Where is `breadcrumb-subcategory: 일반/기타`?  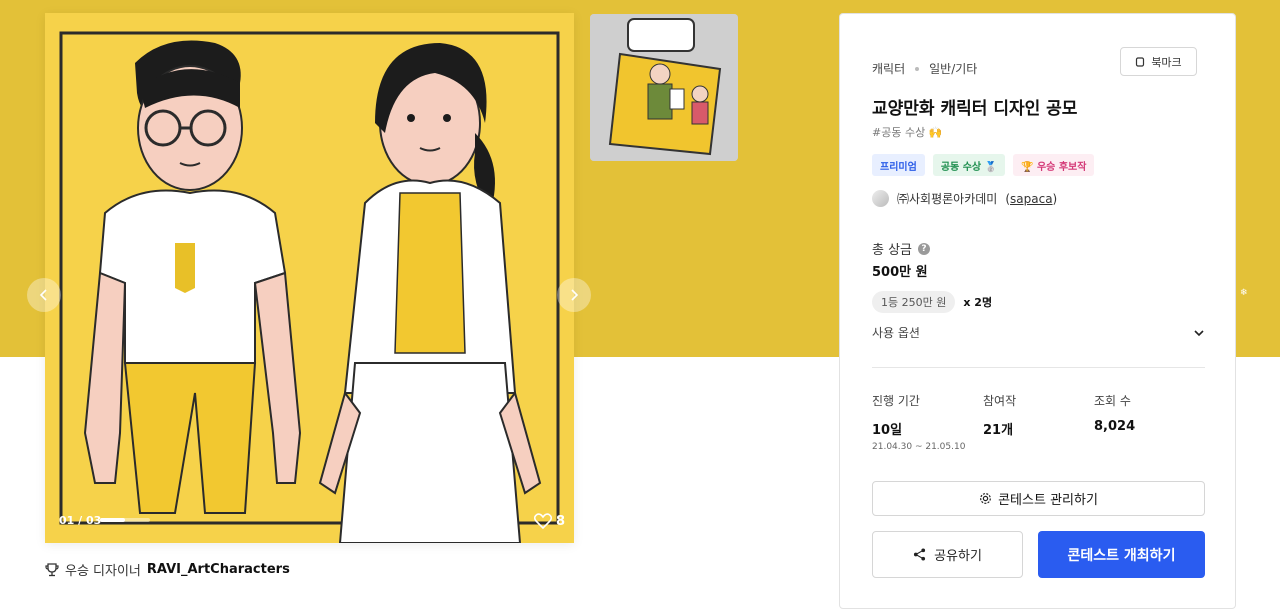 breadcrumb-subcategory: 일반/기타 is located at coordinates (953, 68).